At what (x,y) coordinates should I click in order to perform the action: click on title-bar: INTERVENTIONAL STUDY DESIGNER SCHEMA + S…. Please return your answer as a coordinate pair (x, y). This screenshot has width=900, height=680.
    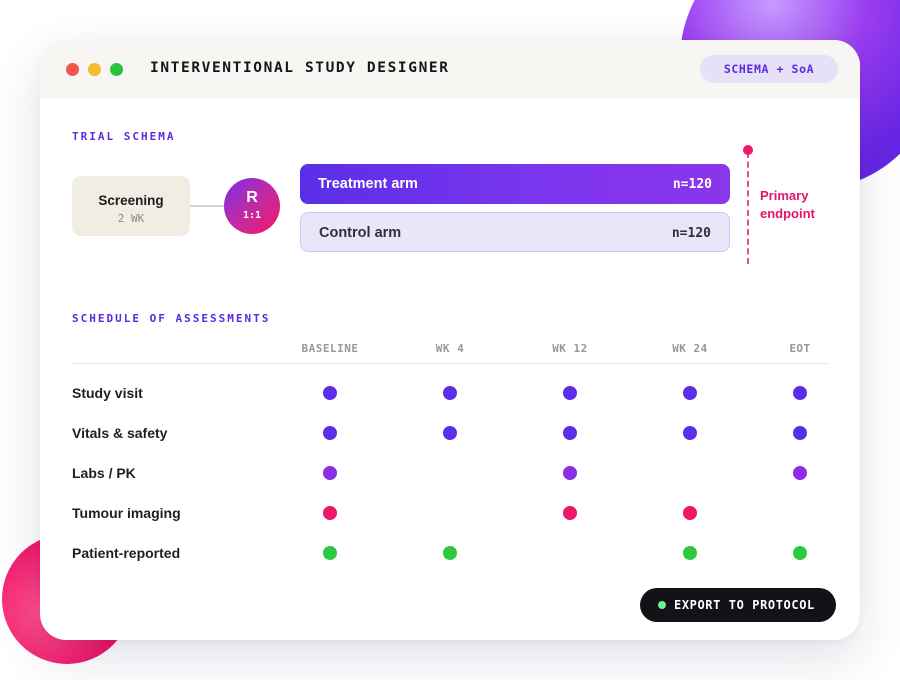
    Looking at the image, I should click on (450, 69).